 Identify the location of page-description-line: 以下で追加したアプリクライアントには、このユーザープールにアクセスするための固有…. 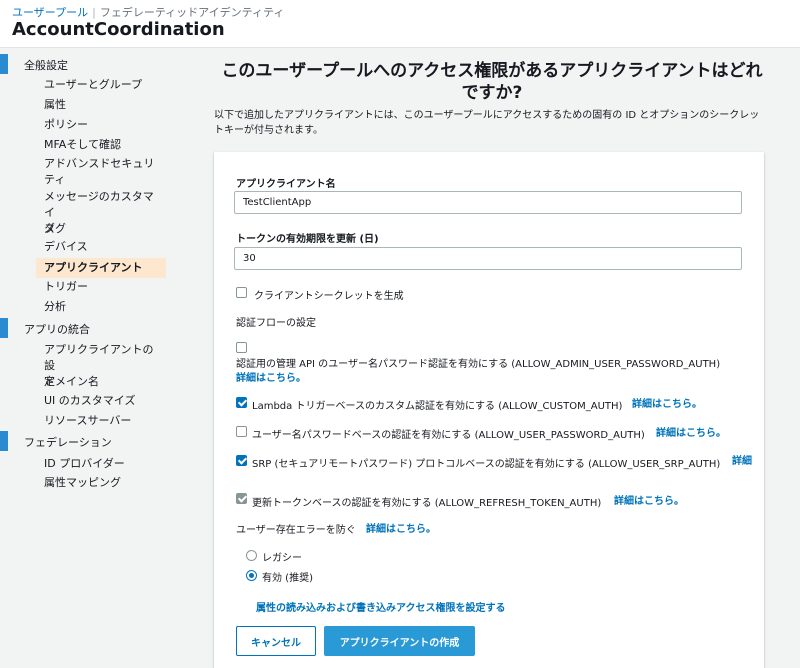
(487, 115).